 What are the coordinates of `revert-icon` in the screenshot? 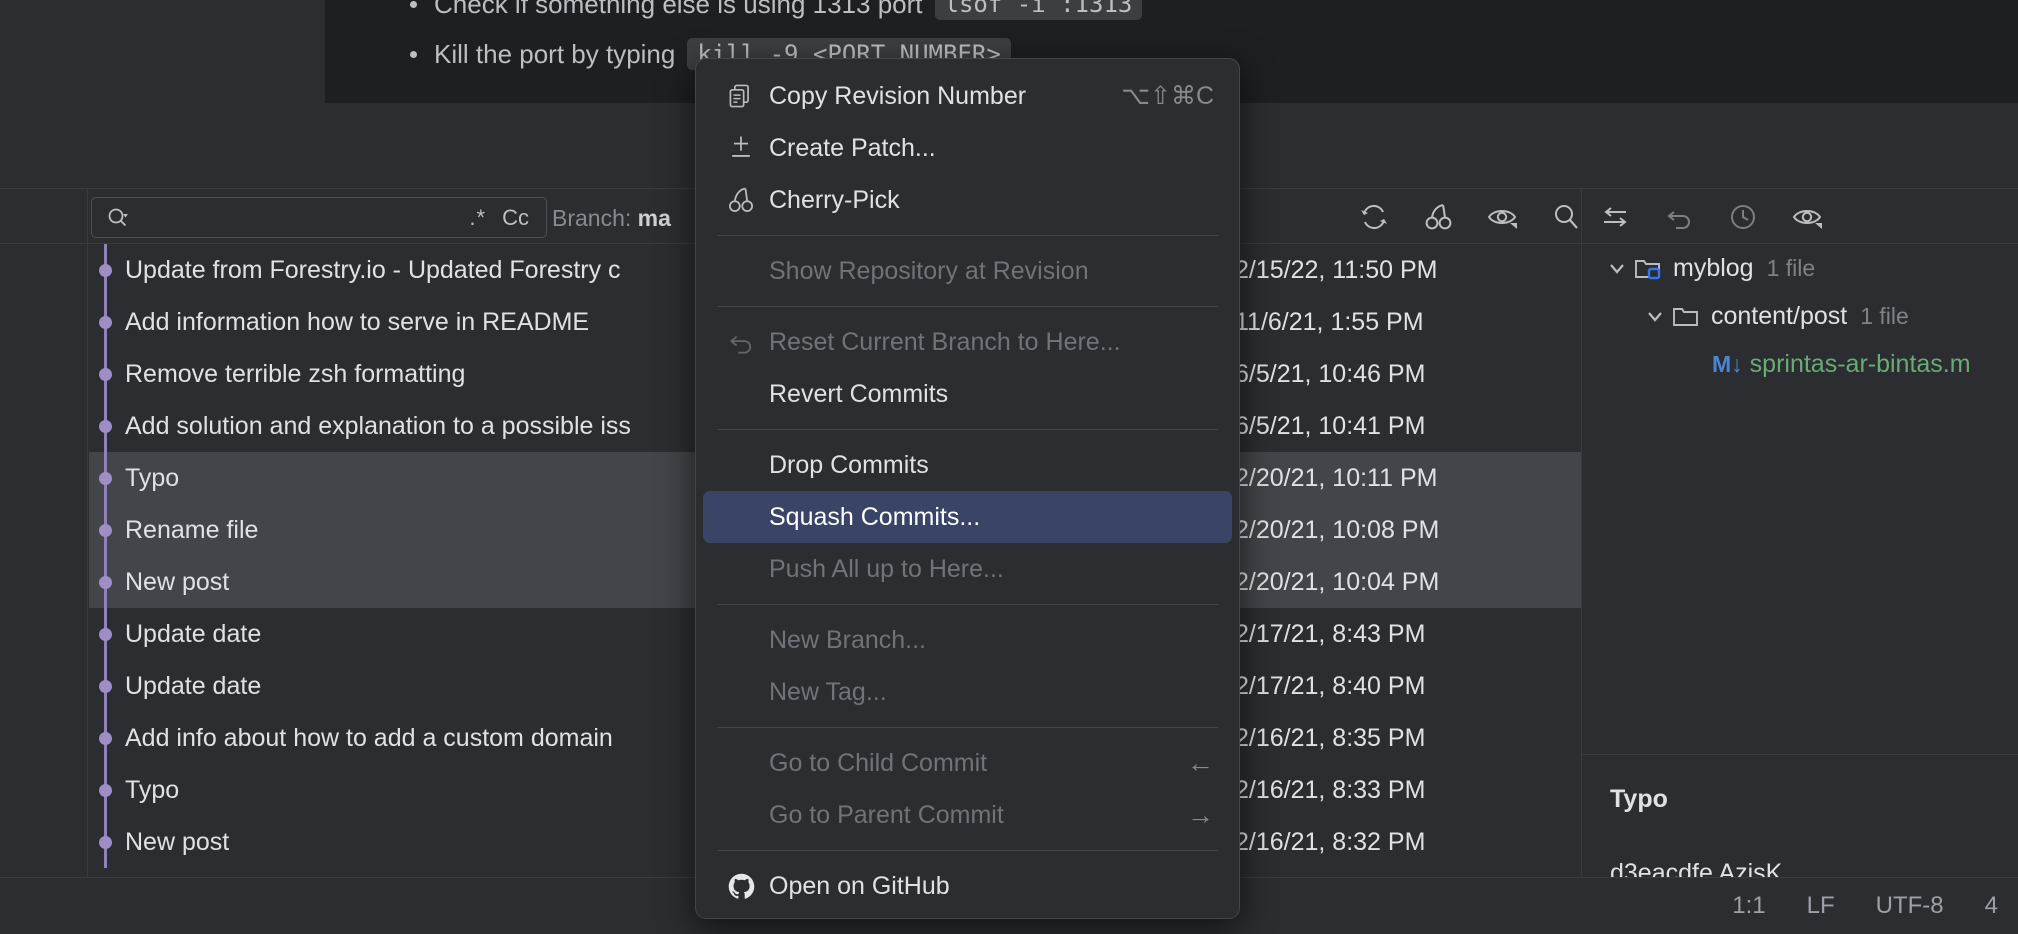 It's located at (1679, 217).